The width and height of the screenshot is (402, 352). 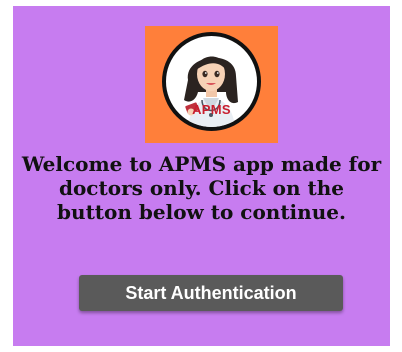 I want to click on app-logo: APMS, so click(x=211, y=84).